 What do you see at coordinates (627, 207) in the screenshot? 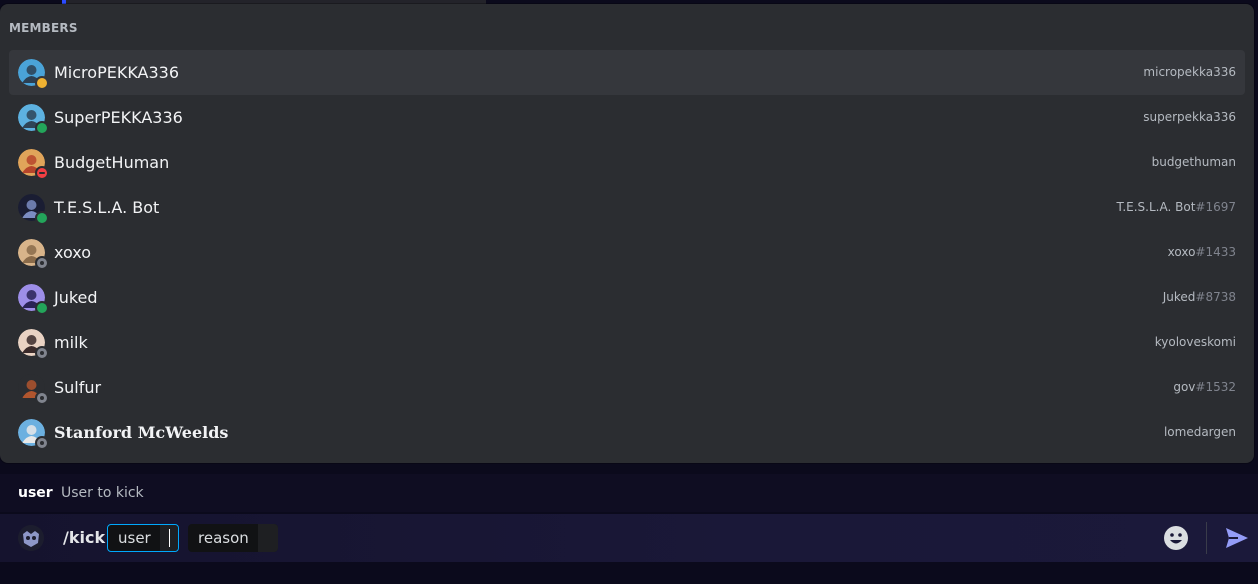
I see `member-row: T.E.S.L.A. Bot T.E.S.L.A. Bot#1697` at bounding box center [627, 207].